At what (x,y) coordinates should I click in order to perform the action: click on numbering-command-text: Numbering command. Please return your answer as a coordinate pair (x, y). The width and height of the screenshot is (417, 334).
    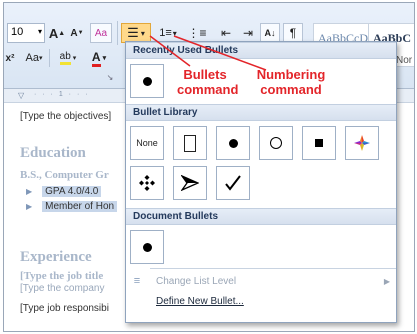
    Looking at the image, I should click on (291, 82).